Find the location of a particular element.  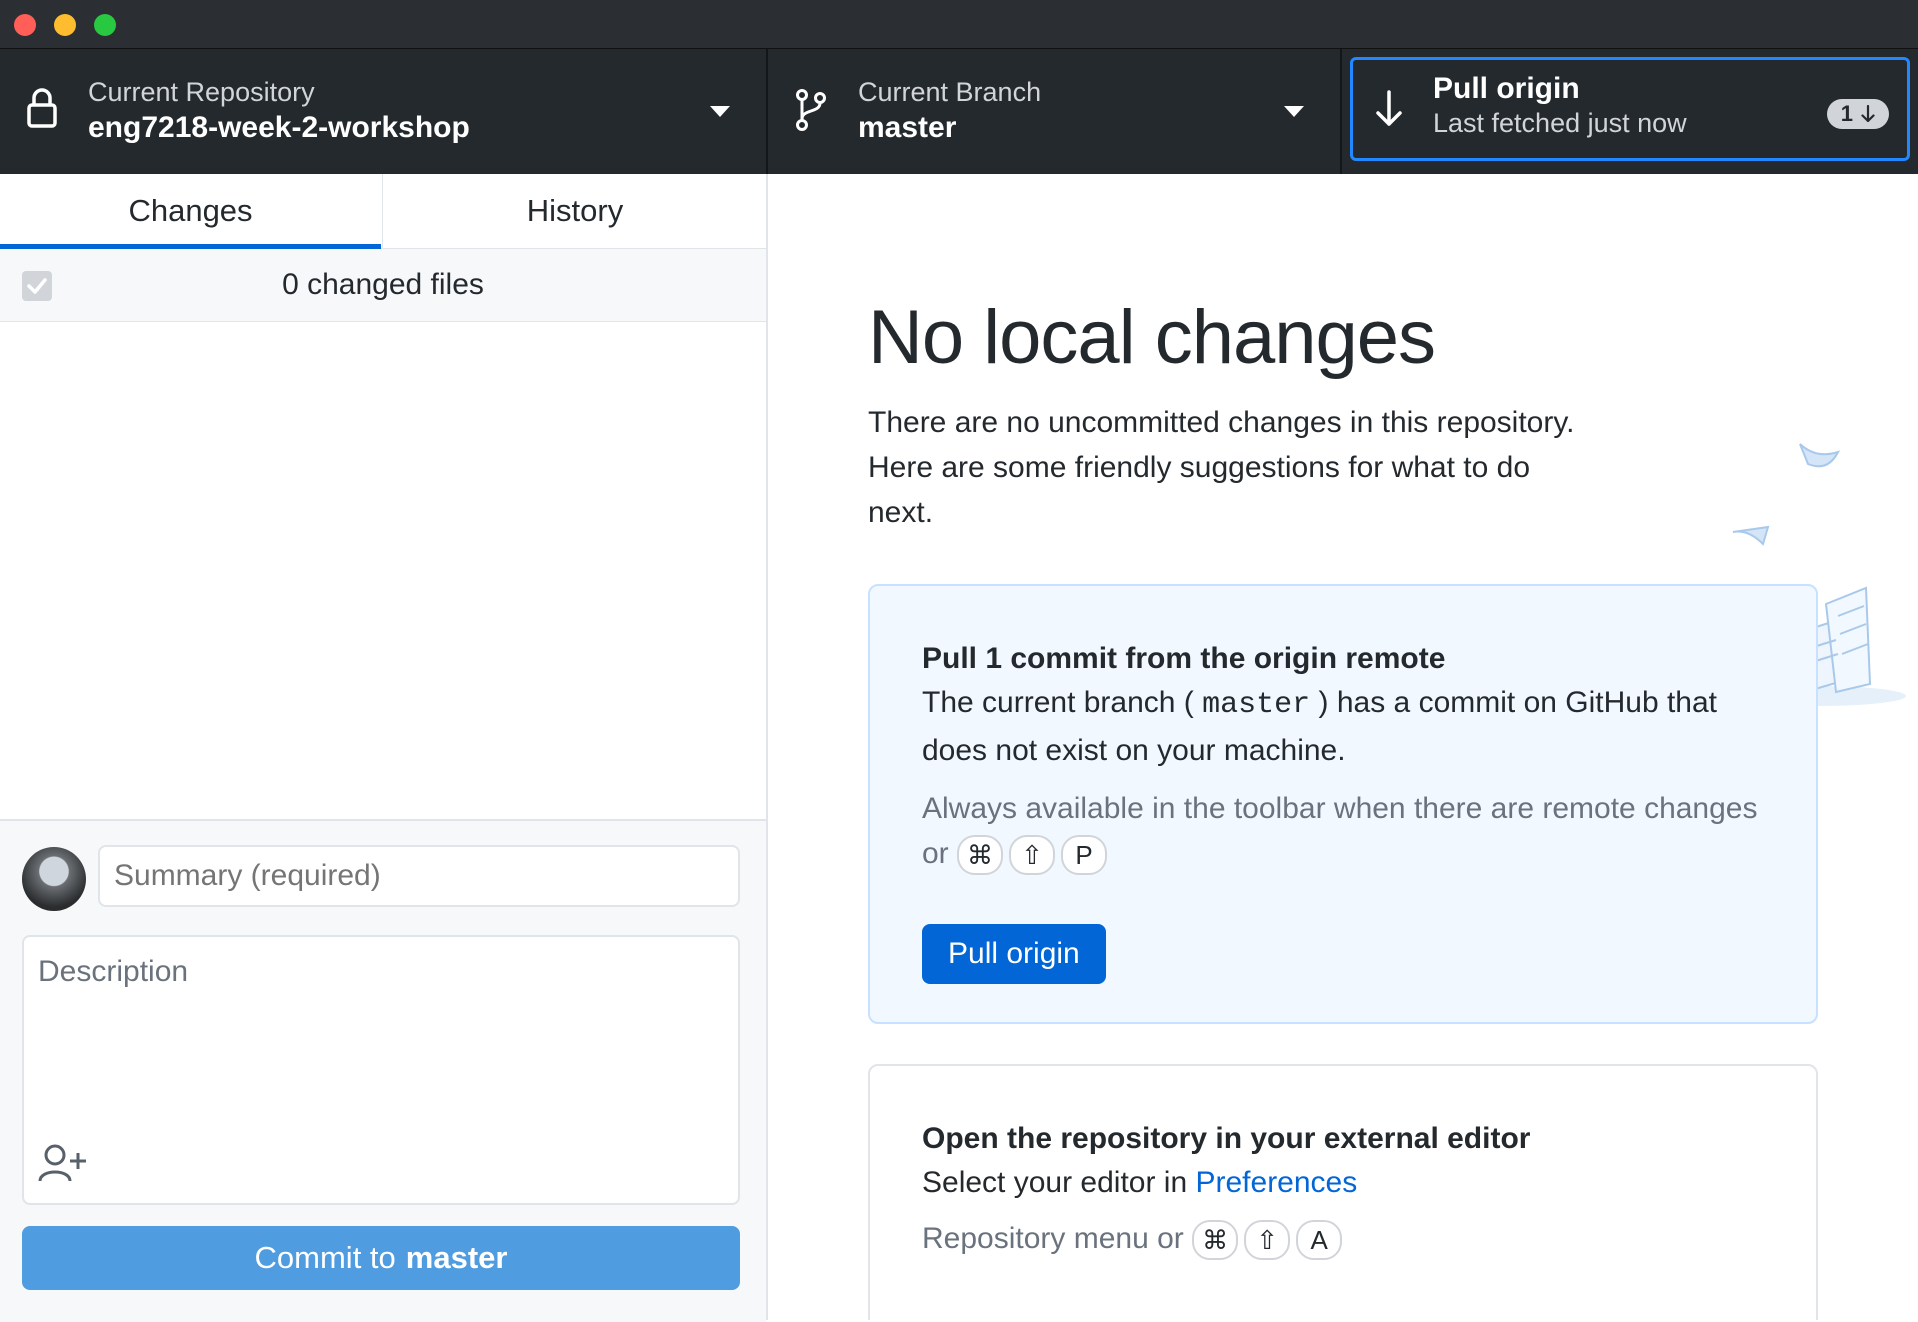

close-window-button is located at coordinates (25, 25).